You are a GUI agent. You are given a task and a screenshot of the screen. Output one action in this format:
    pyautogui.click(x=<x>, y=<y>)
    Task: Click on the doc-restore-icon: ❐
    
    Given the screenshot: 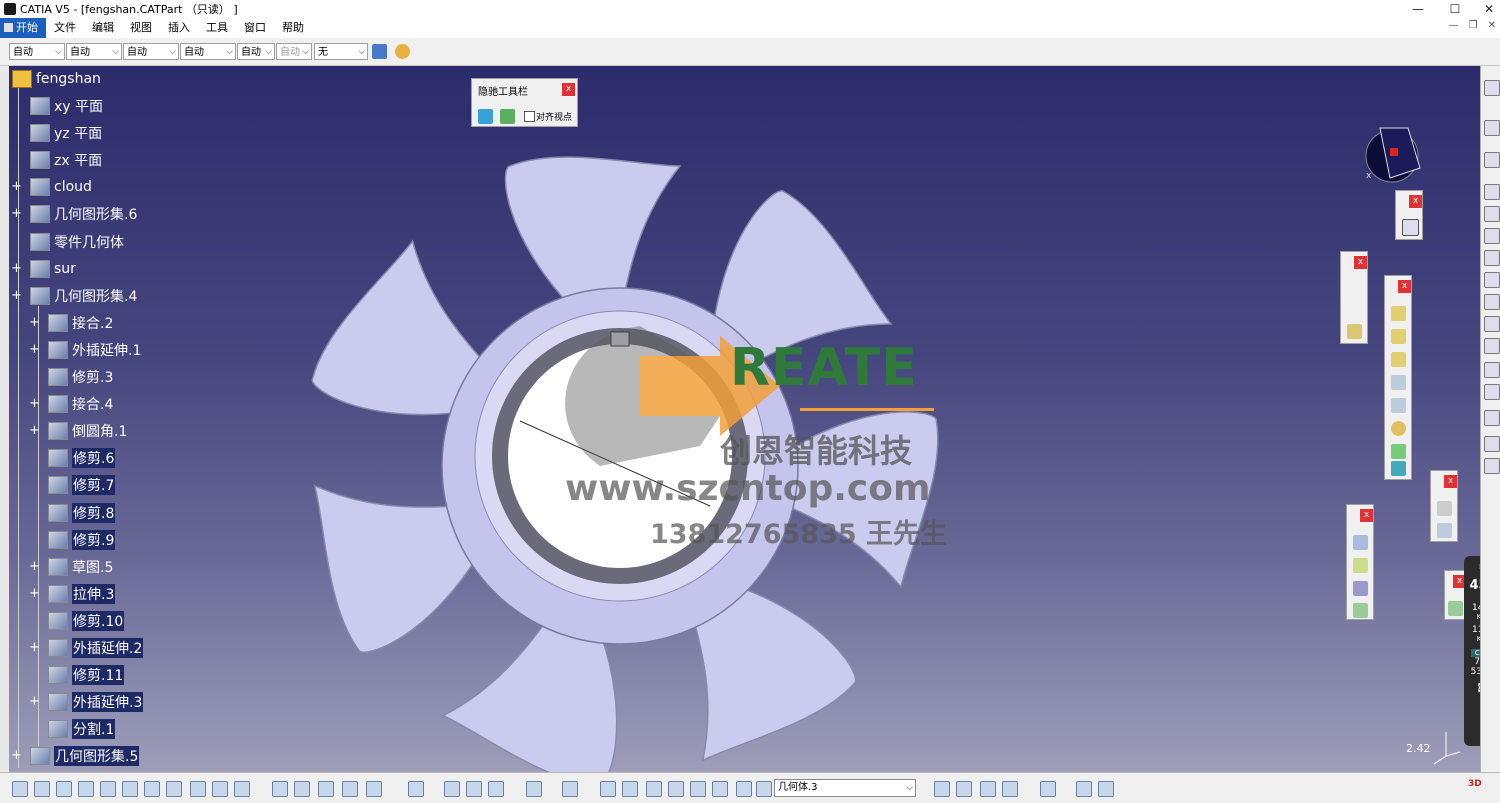 What is the action you would take?
    pyautogui.click(x=1473, y=25)
    